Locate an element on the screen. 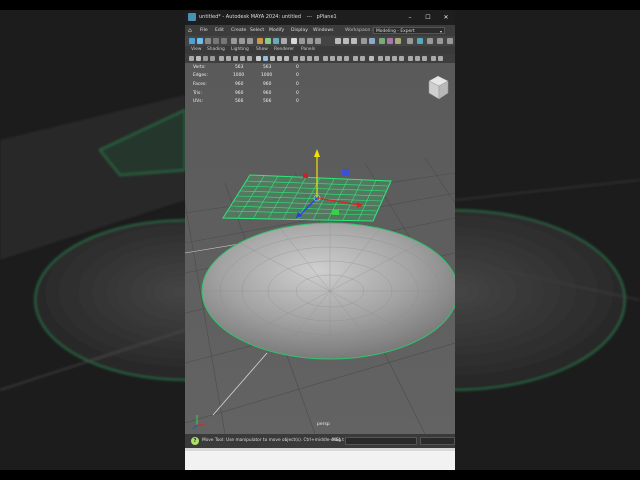 The height and width of the screenshot is (480, 640). select-mode-icon is located at coordinates (192, 41).